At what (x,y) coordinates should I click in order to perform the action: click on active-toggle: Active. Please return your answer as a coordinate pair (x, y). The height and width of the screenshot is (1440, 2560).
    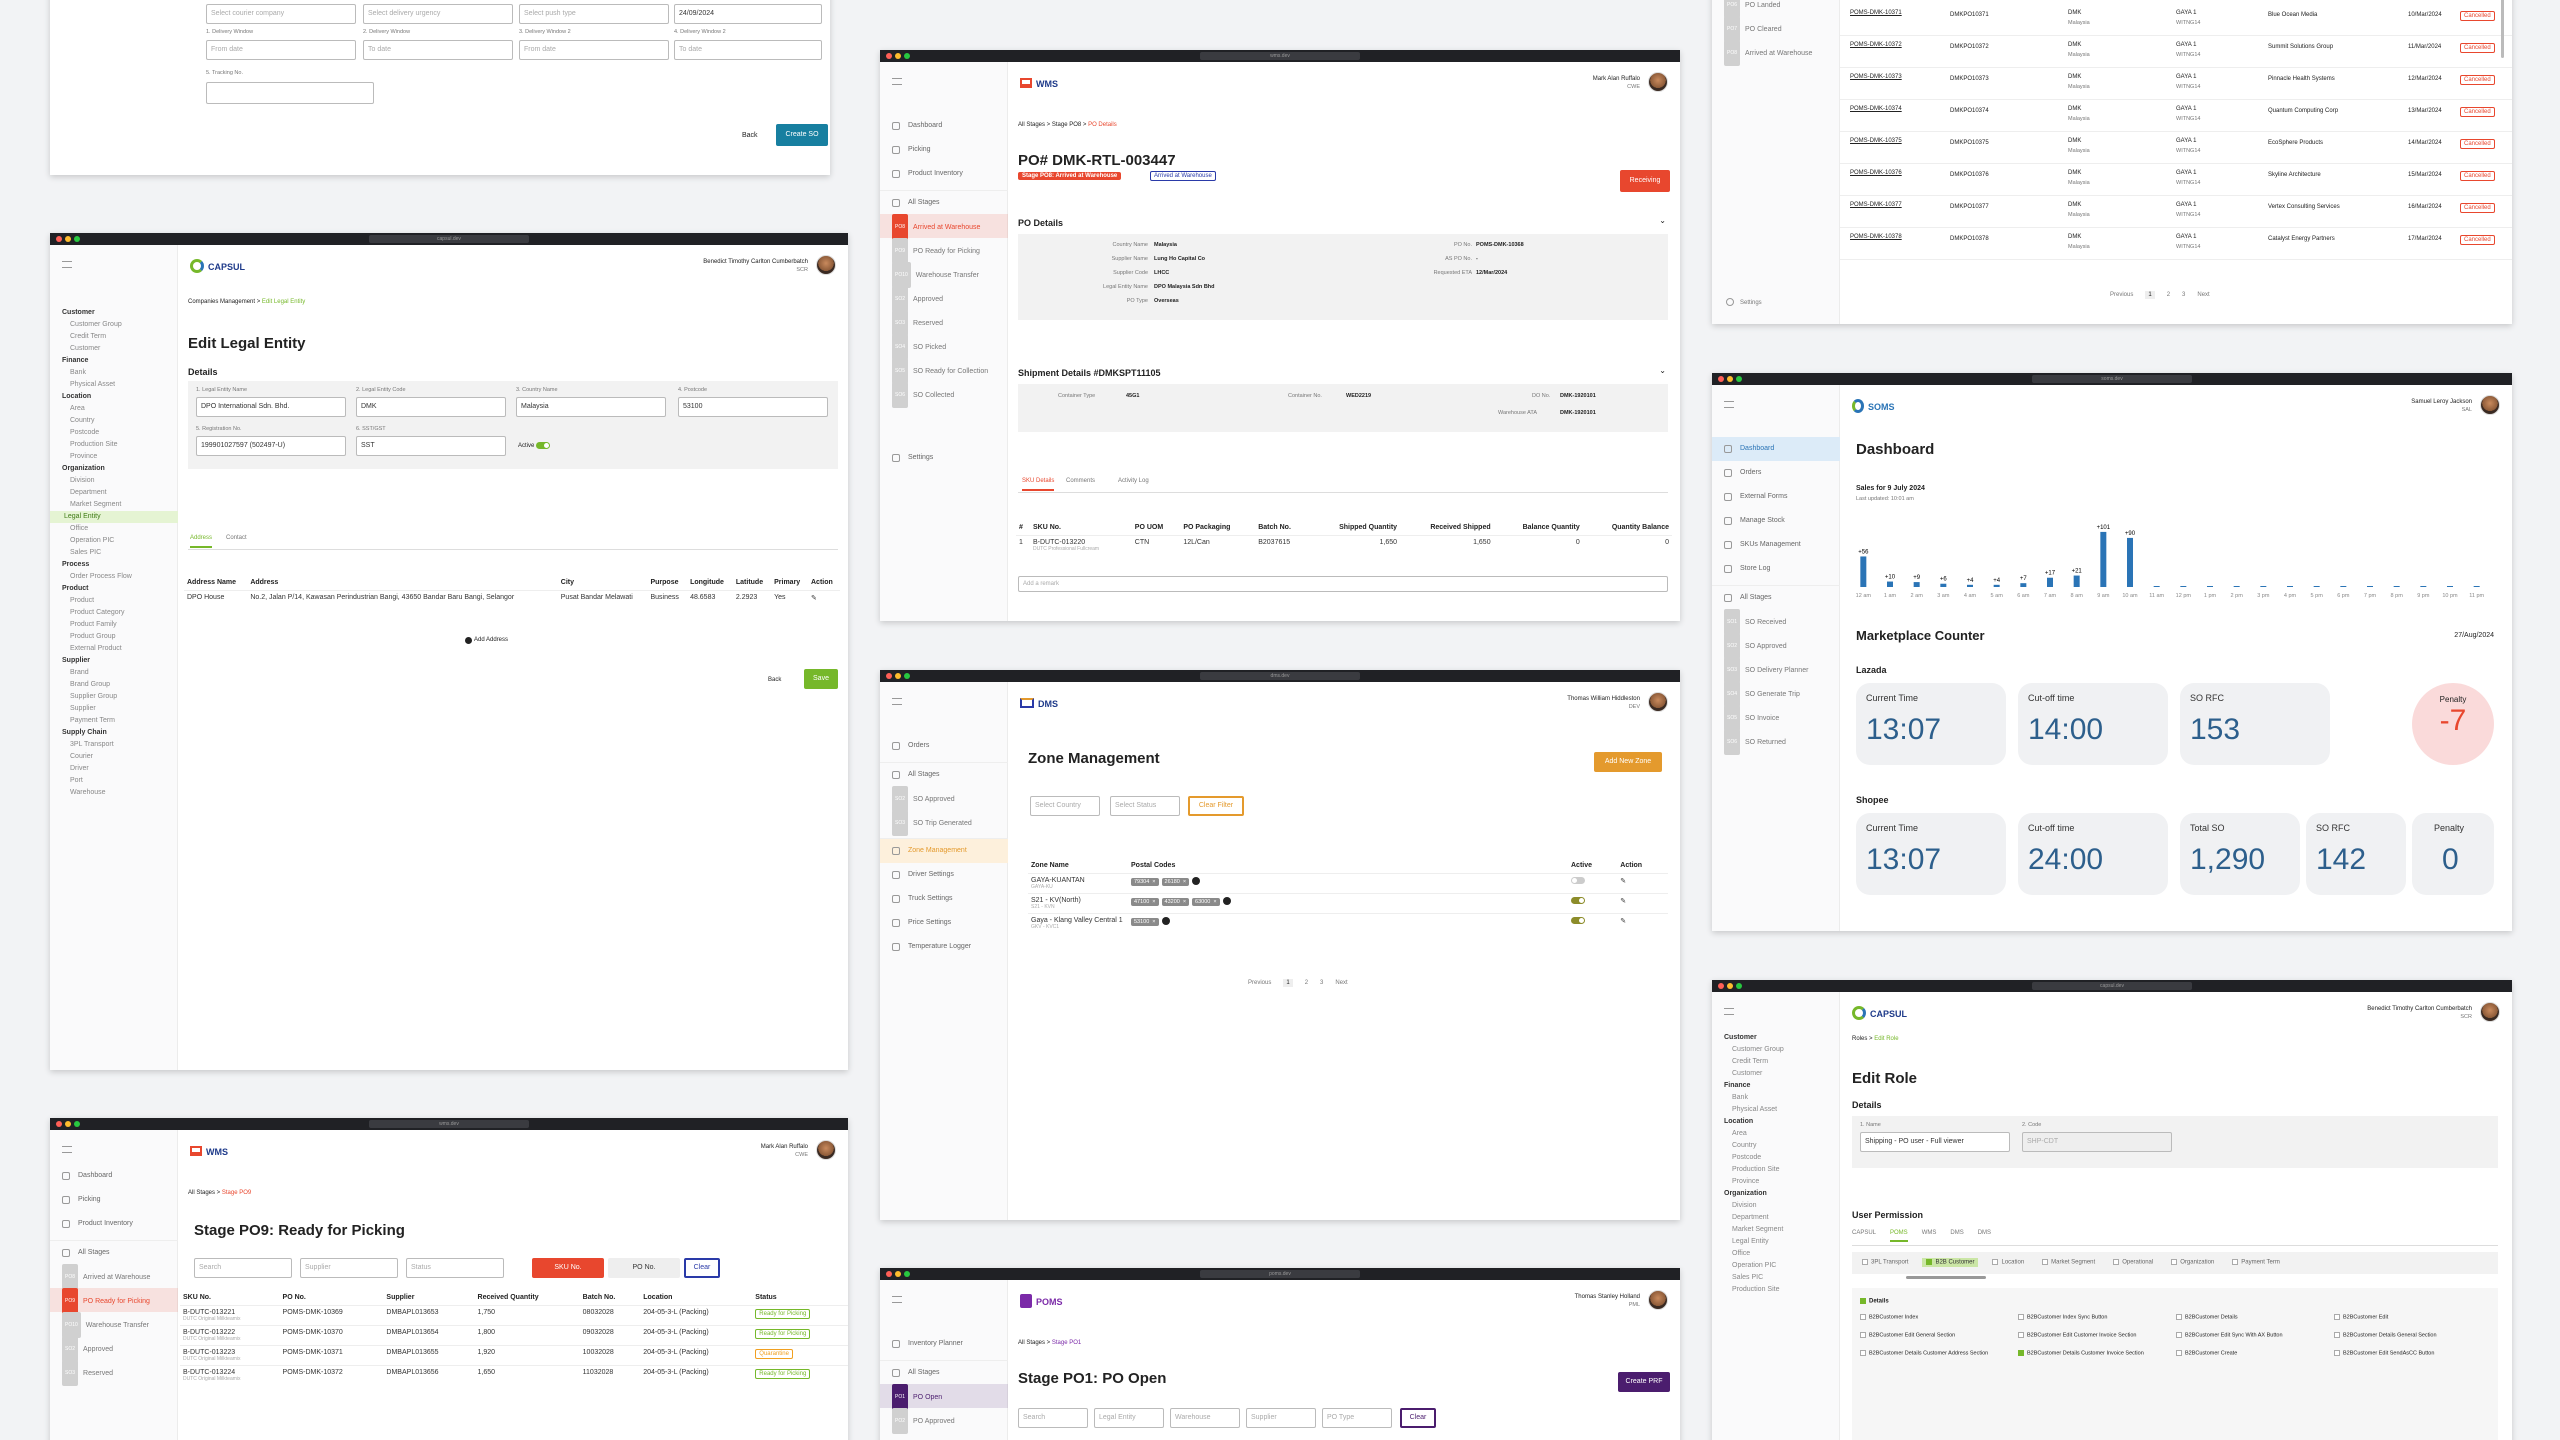
    Looking at the image, I should click on (534, 445).